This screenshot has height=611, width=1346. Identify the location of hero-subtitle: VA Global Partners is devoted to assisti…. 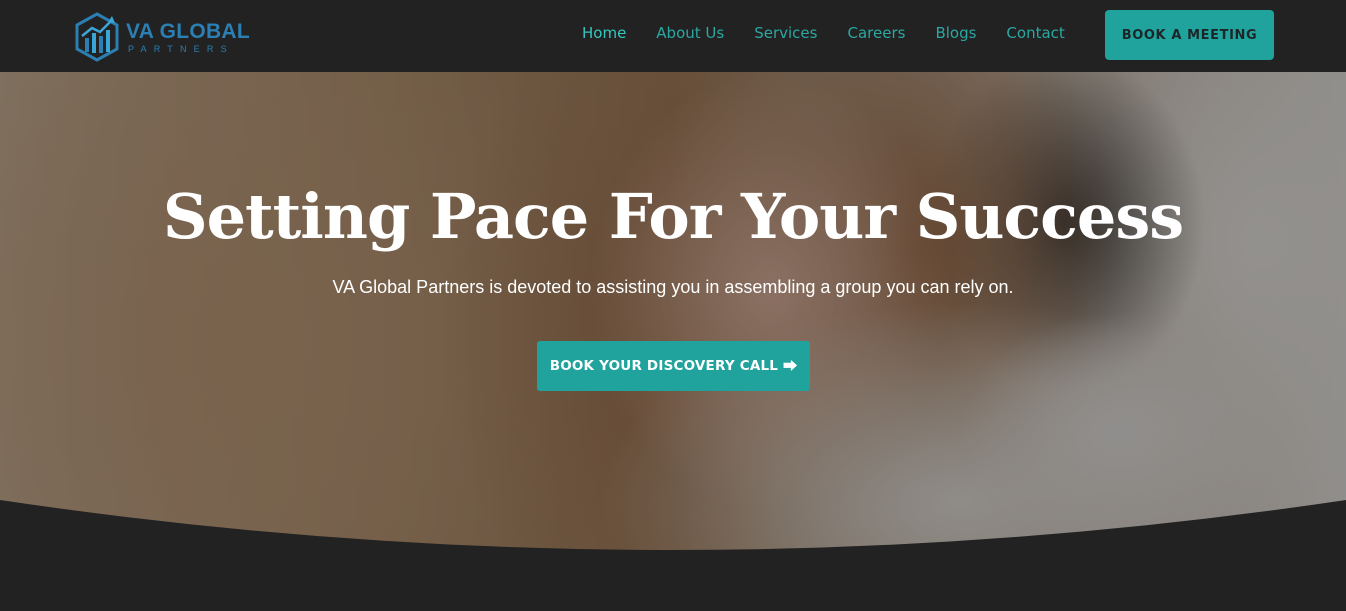
(673, 287).